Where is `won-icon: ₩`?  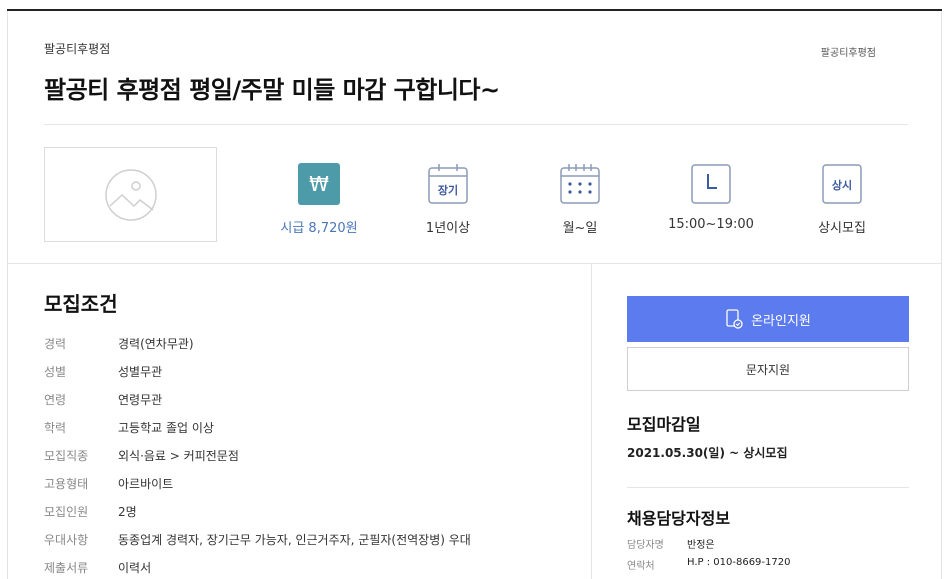 won-icon: ₩ is located at coordinates (319, 184).